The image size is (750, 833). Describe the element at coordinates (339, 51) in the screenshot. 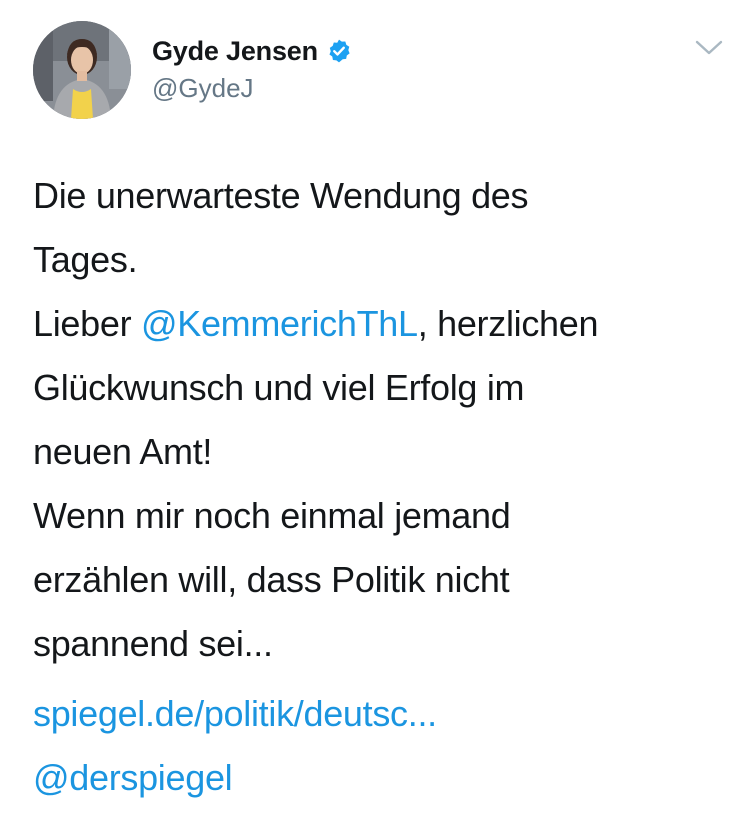

I see `verified-badge-icon` at that location.